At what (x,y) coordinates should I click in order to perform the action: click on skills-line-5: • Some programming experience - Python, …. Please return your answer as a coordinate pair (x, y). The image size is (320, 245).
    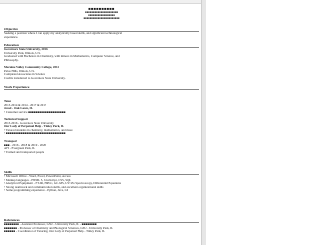
    Looking at the image, I should click on (36, 190).